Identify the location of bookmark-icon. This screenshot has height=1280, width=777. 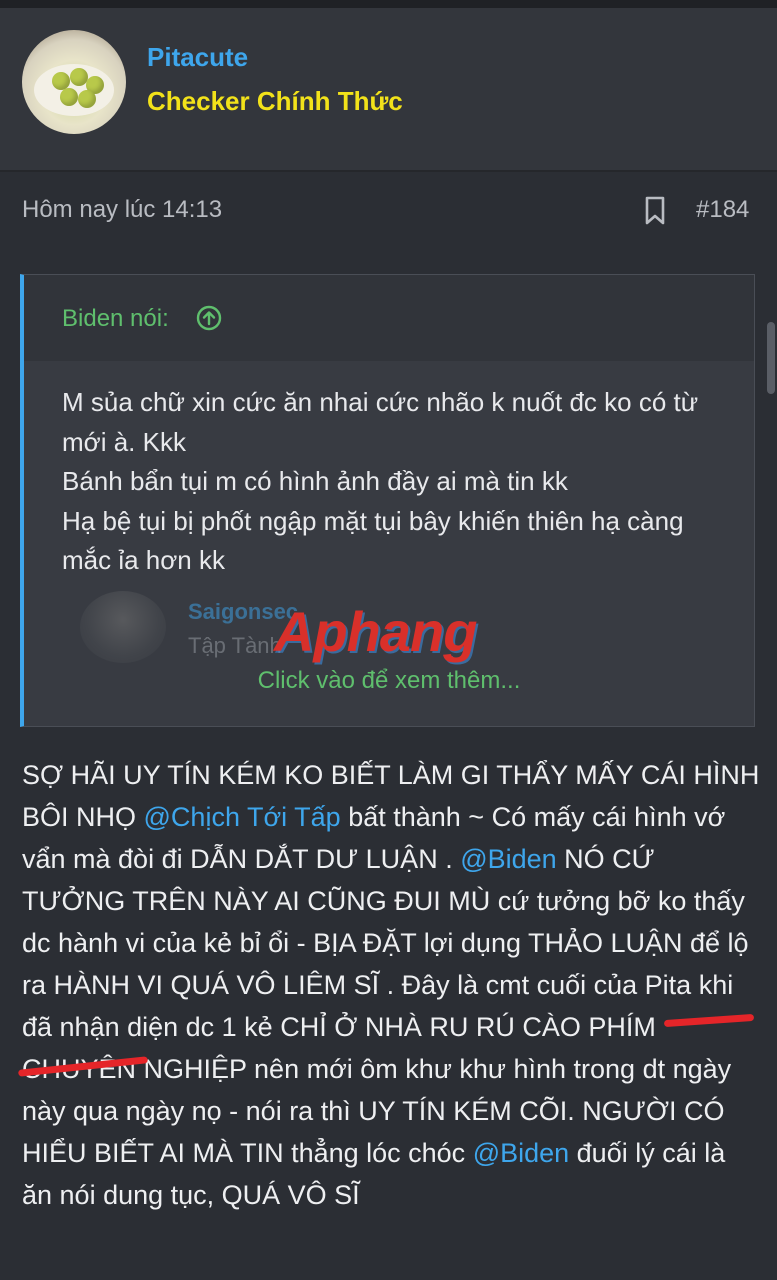
(655, 211).